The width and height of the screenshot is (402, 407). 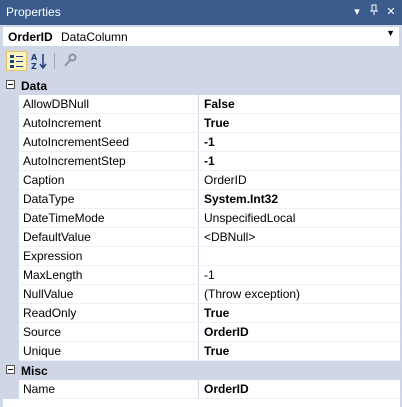 What do you see at coordinates (202, 370) in the screenshot?
I see `category-misc: Misc` at bounding box center [202, 370].